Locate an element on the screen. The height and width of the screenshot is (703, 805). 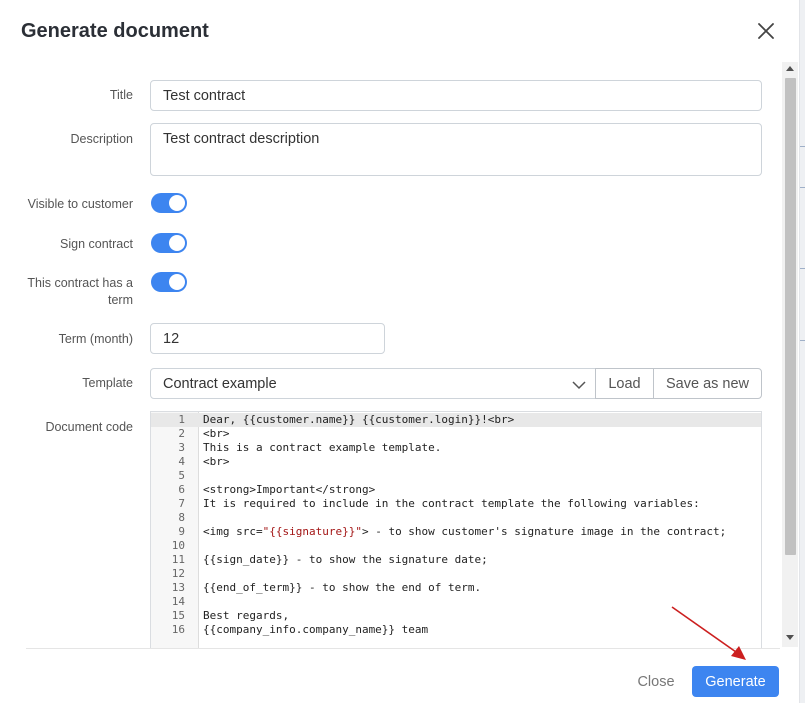
title-input: Test contract is located at coordinates (456, 95).